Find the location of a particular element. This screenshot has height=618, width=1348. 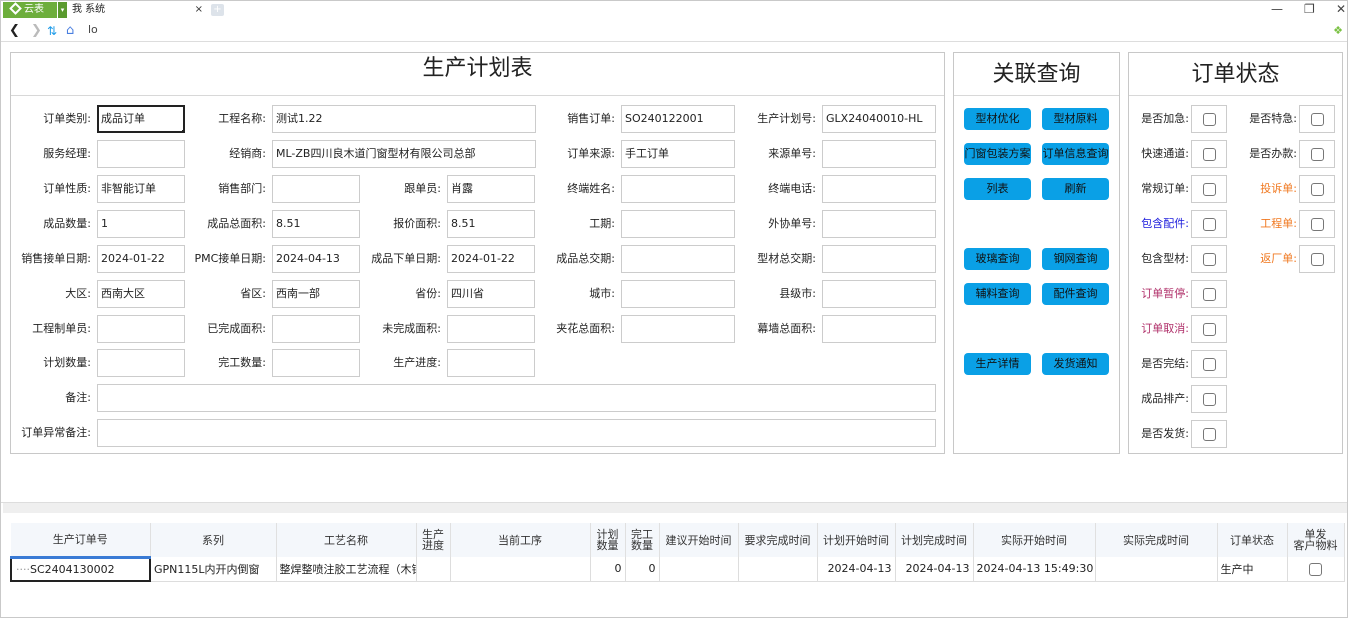

forward-icon: ❯ is located at coordinates (36, 31).